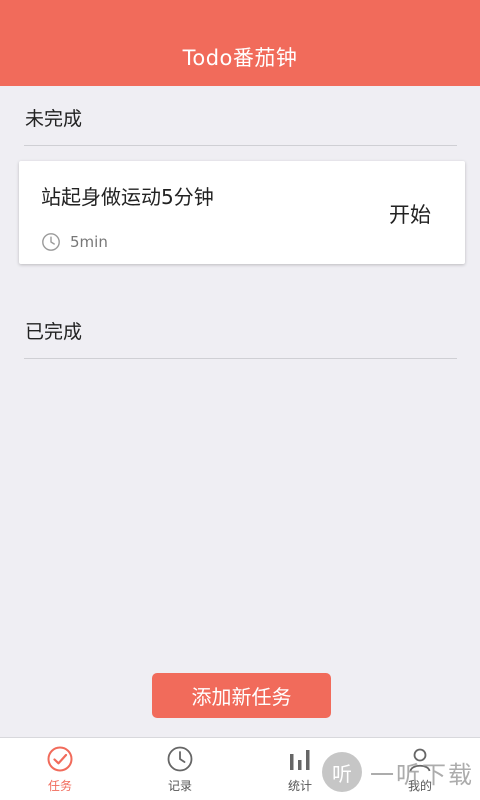 This screenshot has width=480, height=800. Describe the element at coordinates (299, 785) in the screenshot. I see `nav-label-stats: 统计` at that location.